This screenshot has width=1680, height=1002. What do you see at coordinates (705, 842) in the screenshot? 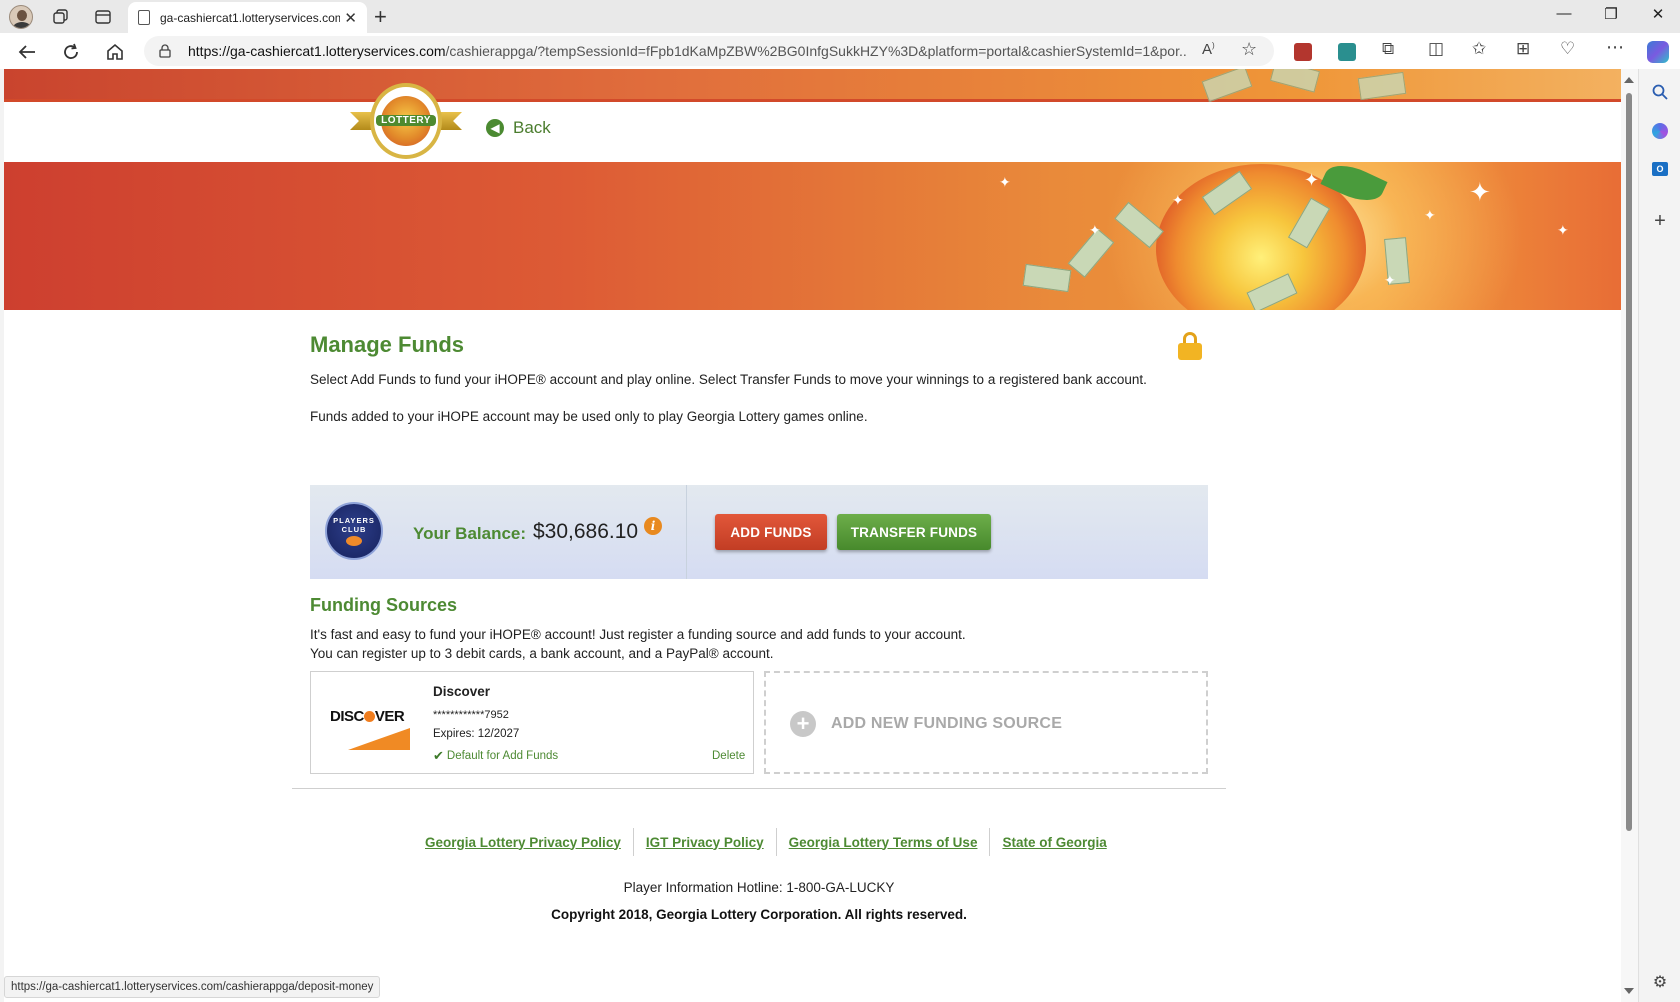
I see `footer-link-igt-privacy: IGT Privacy Policy` at bounding box center [705, 842].